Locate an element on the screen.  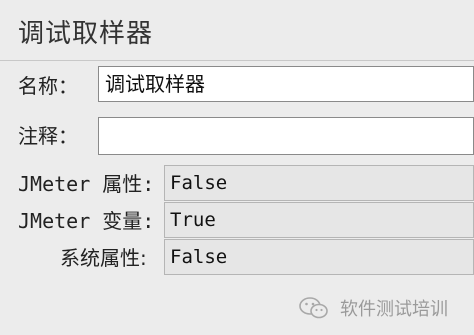
watermark: 软件测试培训 is located at coordinates (373, 308).